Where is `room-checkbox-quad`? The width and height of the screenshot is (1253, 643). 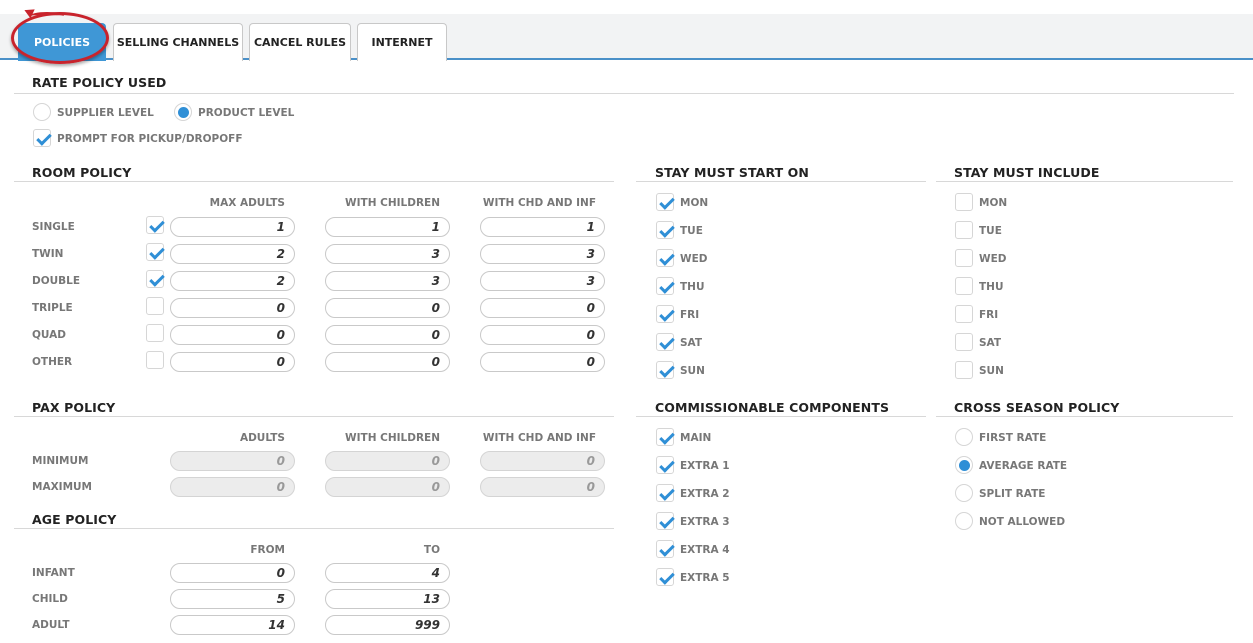 room-checkbox-quad is located at coordinates (155, 333).